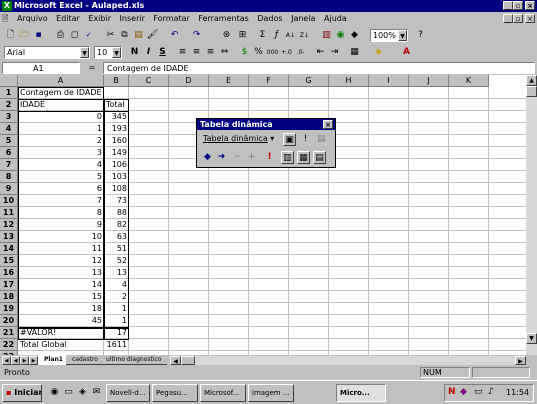 The image size is (537, 404). I want to click on doc-close-icon: ×, so click(530, 18).